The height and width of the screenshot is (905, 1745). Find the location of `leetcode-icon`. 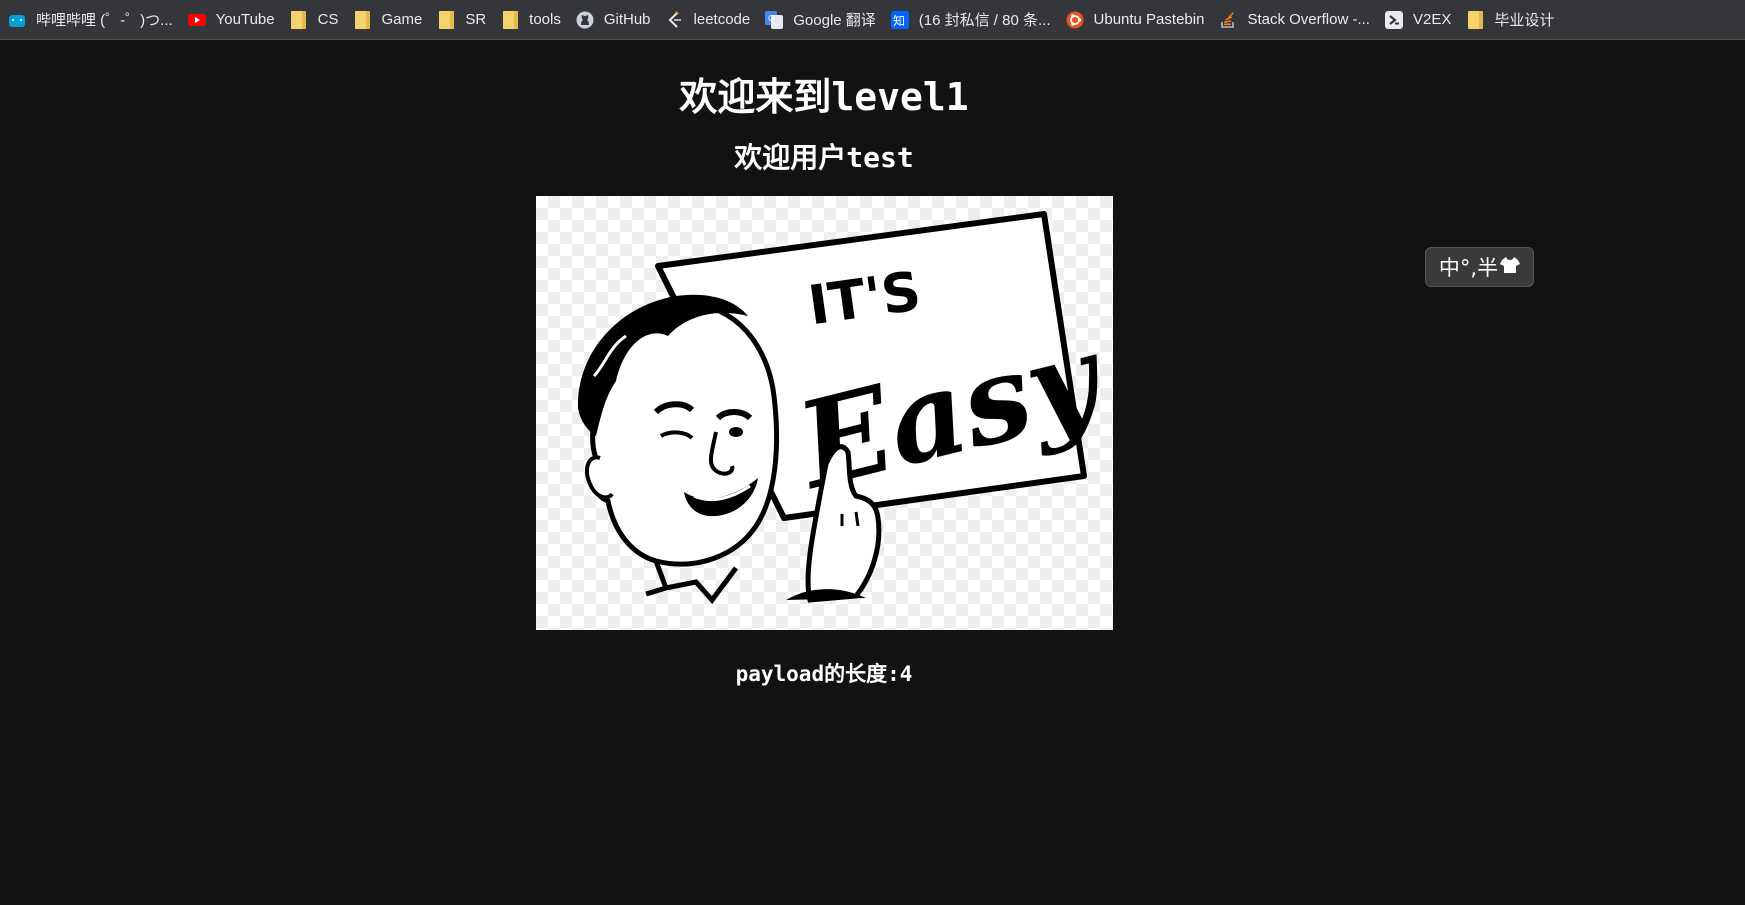

leetcode-icon is located at coordinates (675, 19).